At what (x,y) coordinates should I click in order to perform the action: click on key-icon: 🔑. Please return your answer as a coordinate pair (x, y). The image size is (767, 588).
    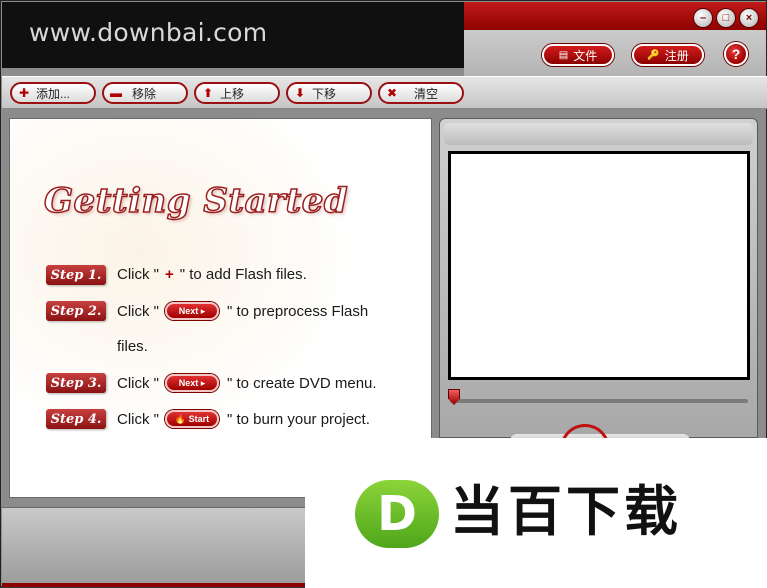
    Looking at the image, I should click on (653, 55).